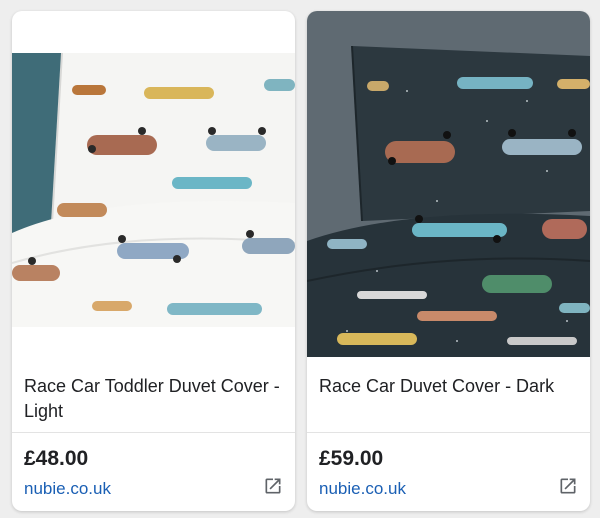 The width and height of the screenshot is (600, 518). Describe the element at coordinates (56, 458) in the screenshot. I see `product-price: £48.00` at that location.